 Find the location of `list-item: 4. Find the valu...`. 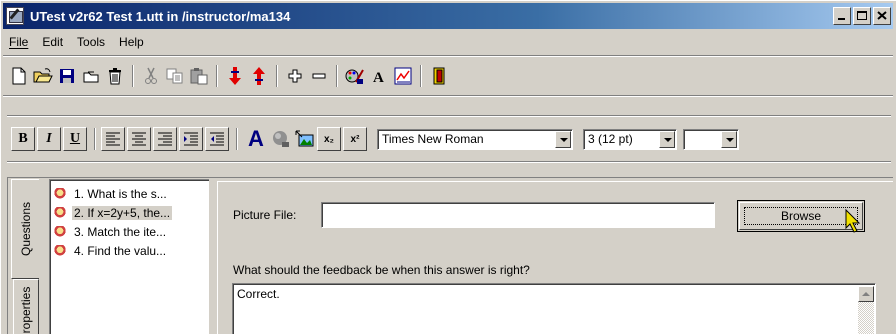

list-item: 4. Find the valu... is located at coordinates (111, 250).